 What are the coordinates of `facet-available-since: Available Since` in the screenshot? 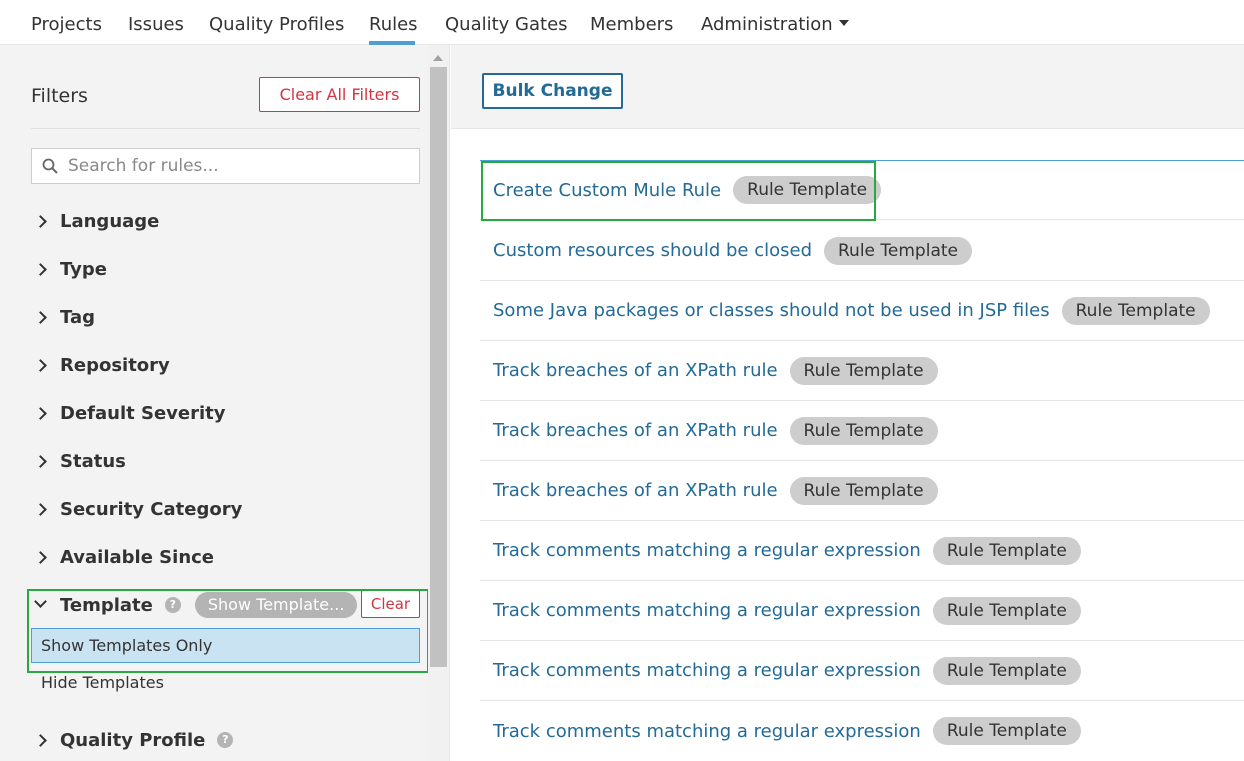 It's located at (124, 557).